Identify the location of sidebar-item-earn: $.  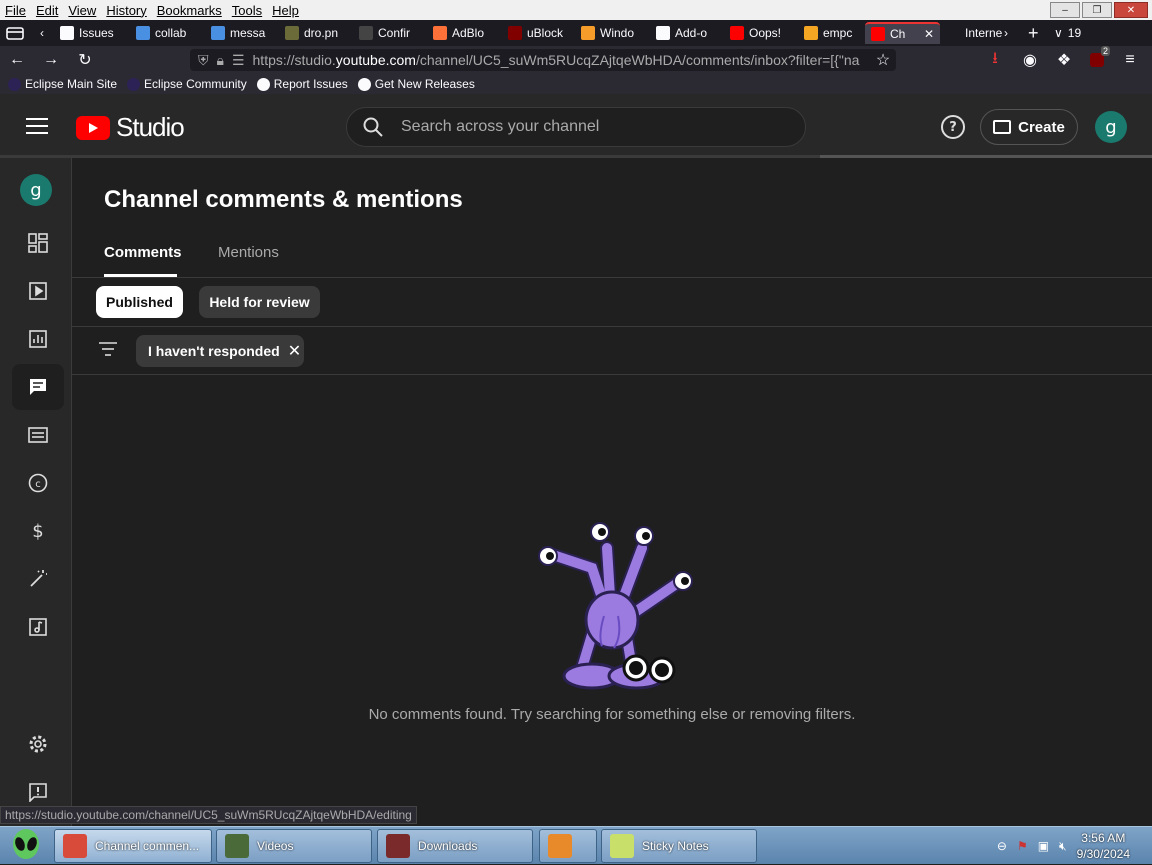
(38, 531).